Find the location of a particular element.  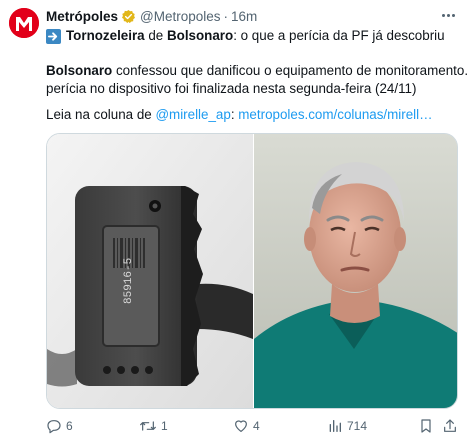

headline-rest: : o que a perícia da PF já descobriu is located at coordinates (339, 35).